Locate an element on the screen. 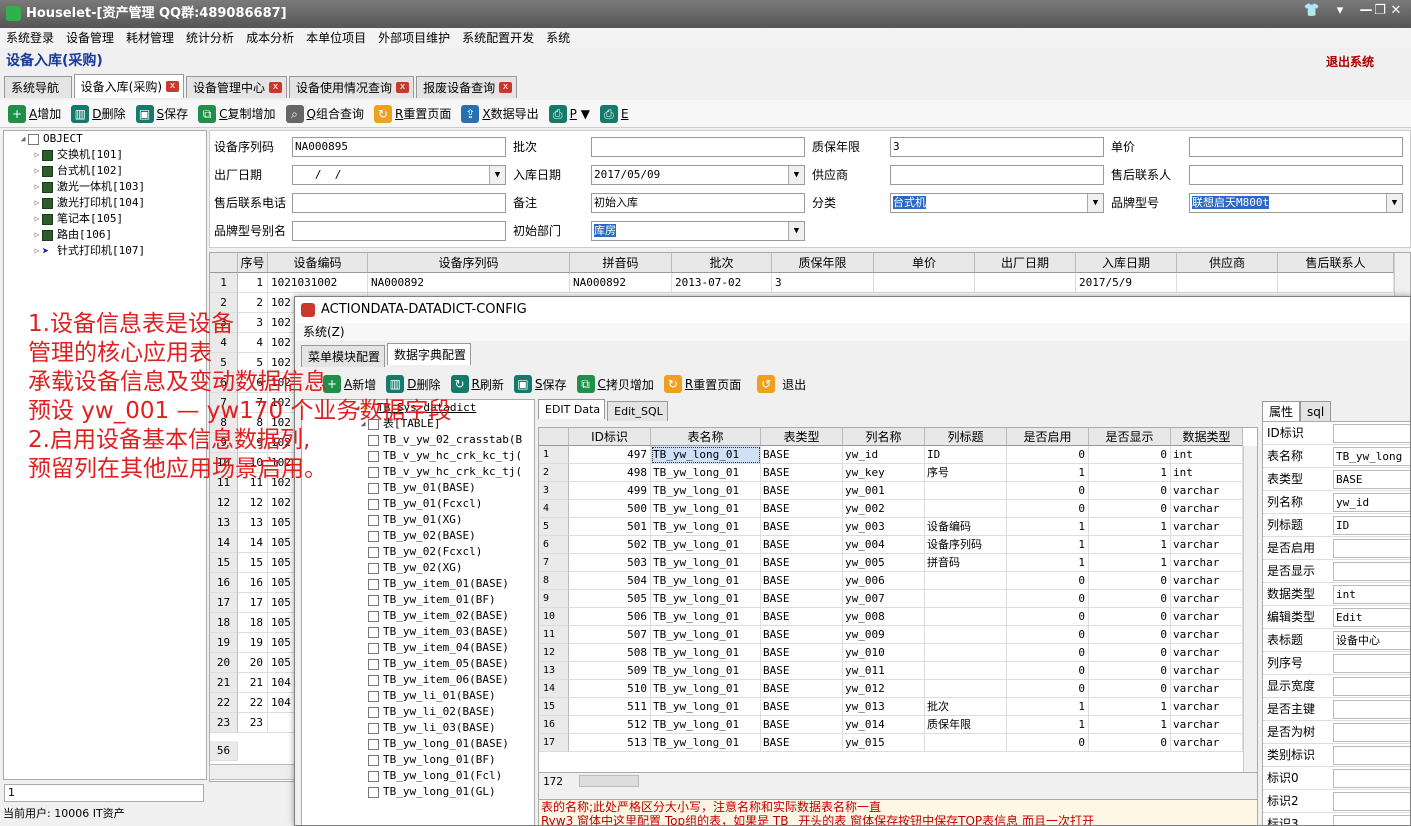 Image resolution: width=1411 pixels, height=826 pixels. menu-statistics: 统计分析 is located at coordinates (210, 38).